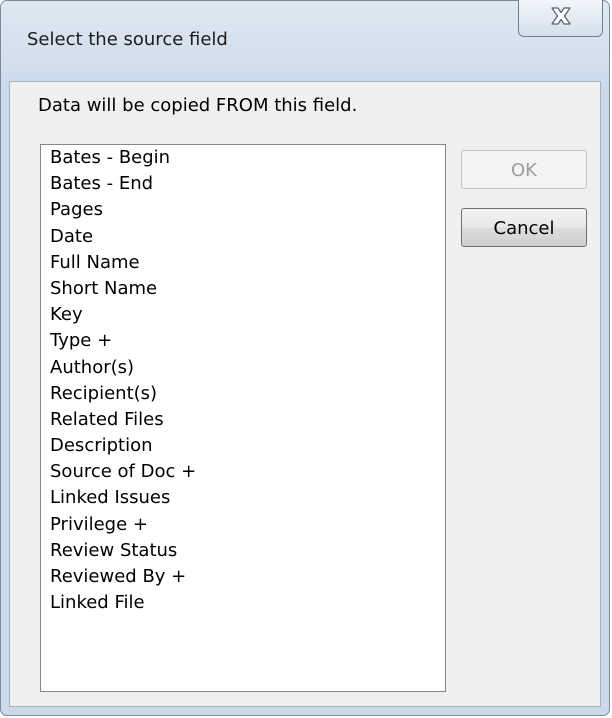  What do you see at coordinates (243, 577) in the screenshot?
I see `list-item: Reviewed By +` at bounding box center [243, 577].